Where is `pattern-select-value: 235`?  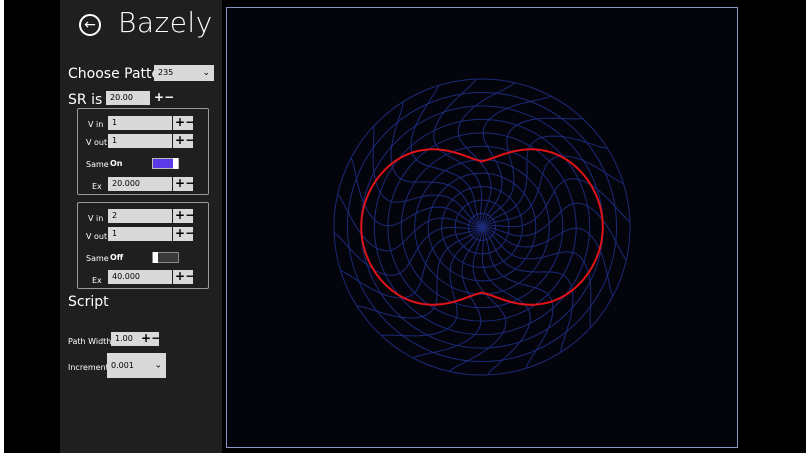
pattern-select-value: 235 is located at coordinates (166, 72).